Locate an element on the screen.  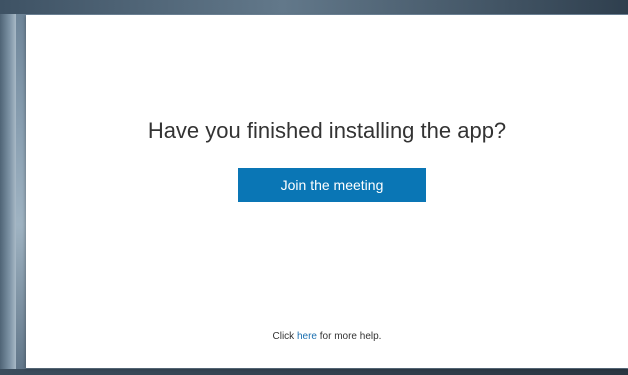
background-edge-bottom is located at coordinates (314, 372).